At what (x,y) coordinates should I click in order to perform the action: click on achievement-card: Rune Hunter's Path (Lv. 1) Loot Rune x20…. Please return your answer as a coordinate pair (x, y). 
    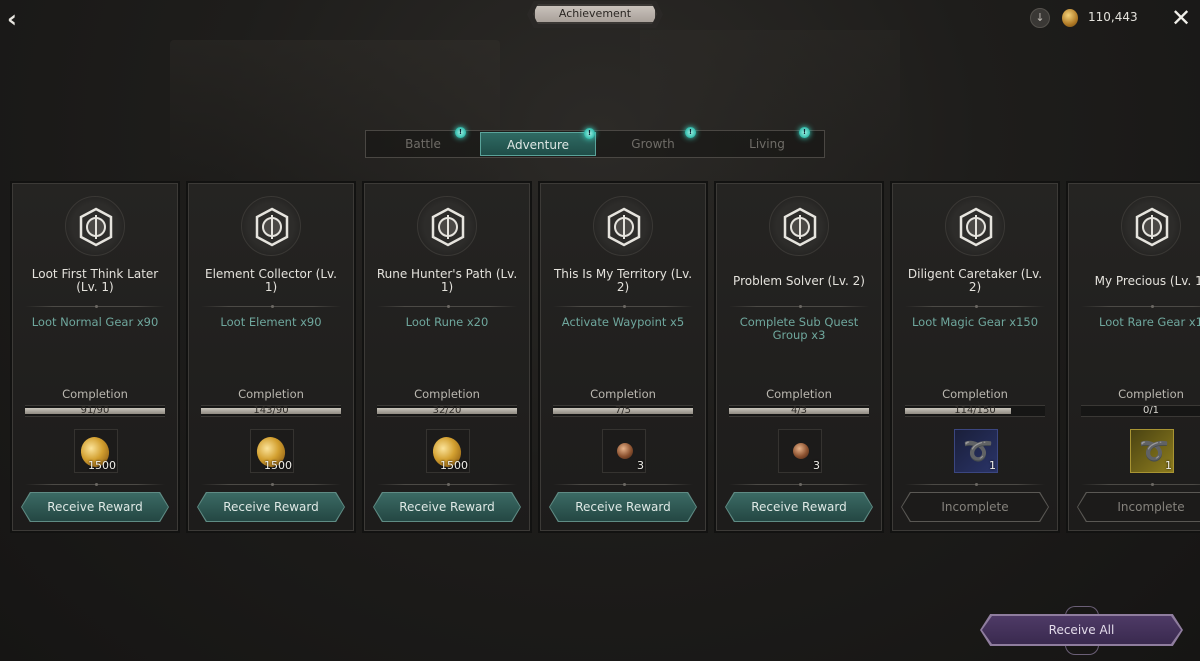
    Looking at the image, I should click on (447, 357).